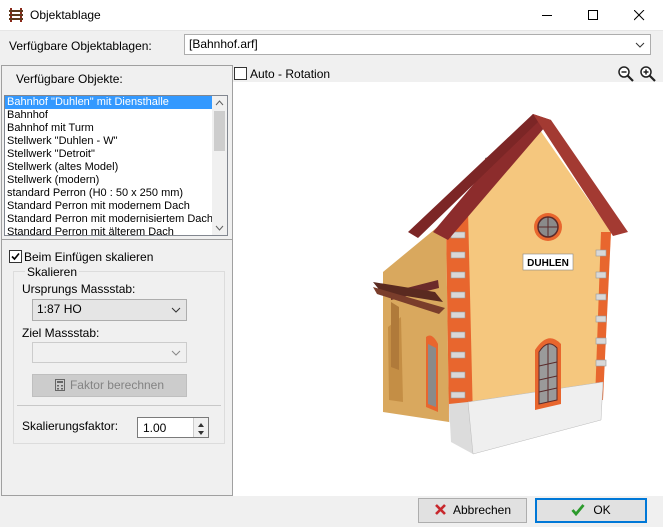  I want to click on list-item: Stellwerk "Duhlen - W", so click(109, 141).